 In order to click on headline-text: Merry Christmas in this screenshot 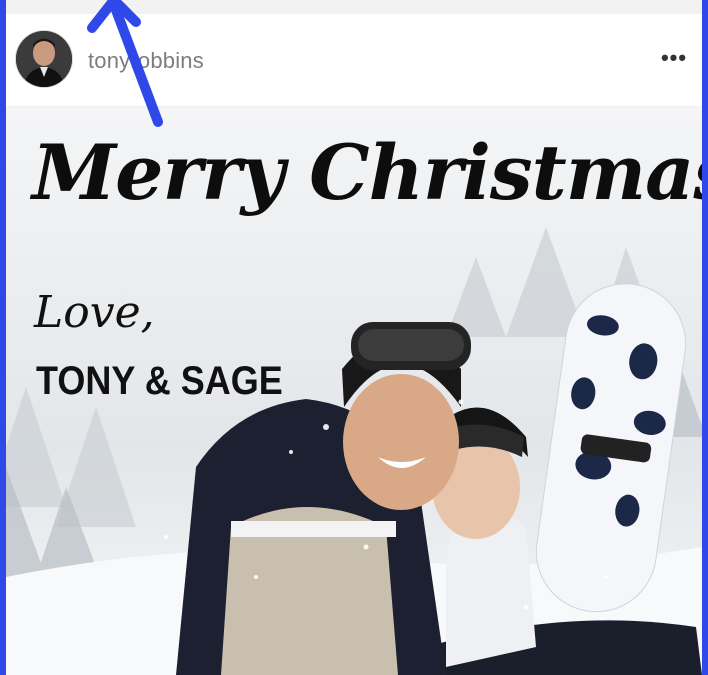, I will do `click(367, 172)`.